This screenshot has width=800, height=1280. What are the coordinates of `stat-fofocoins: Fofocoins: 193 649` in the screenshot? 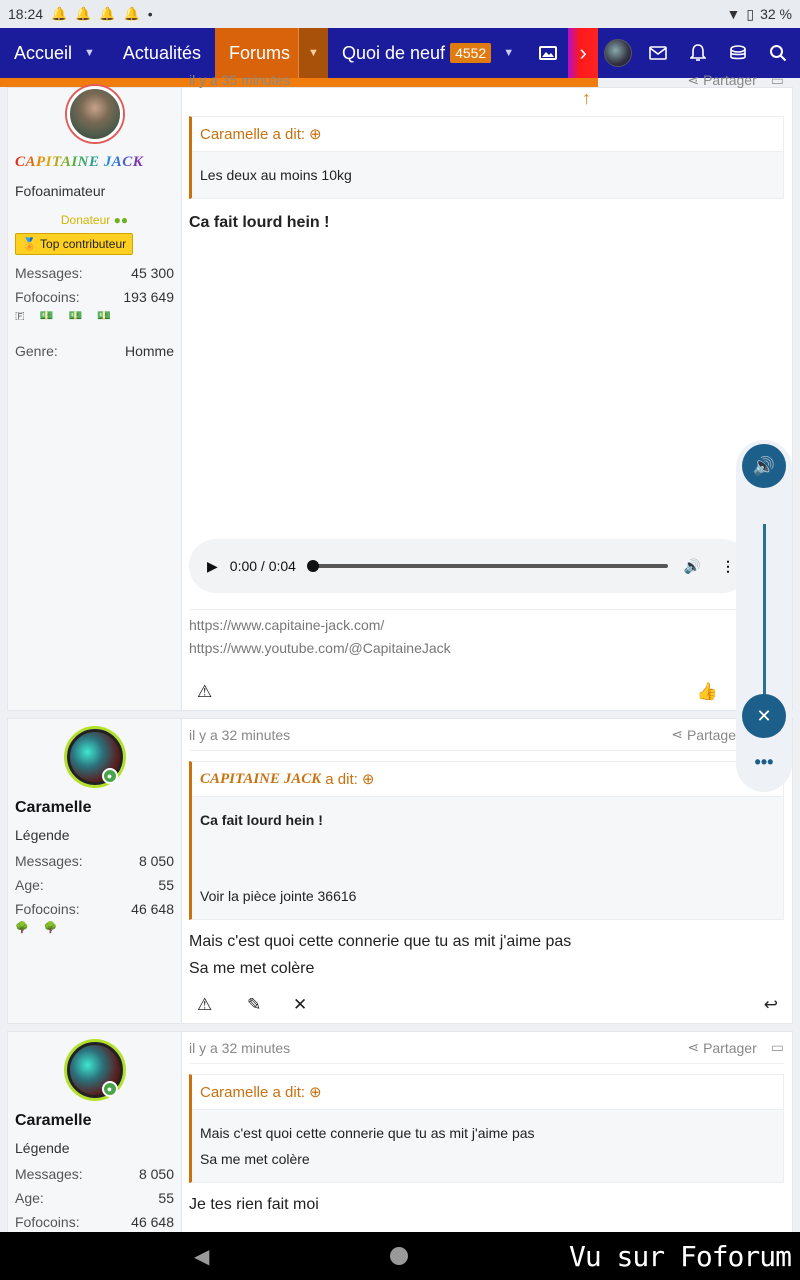 It's located at (94, 297).